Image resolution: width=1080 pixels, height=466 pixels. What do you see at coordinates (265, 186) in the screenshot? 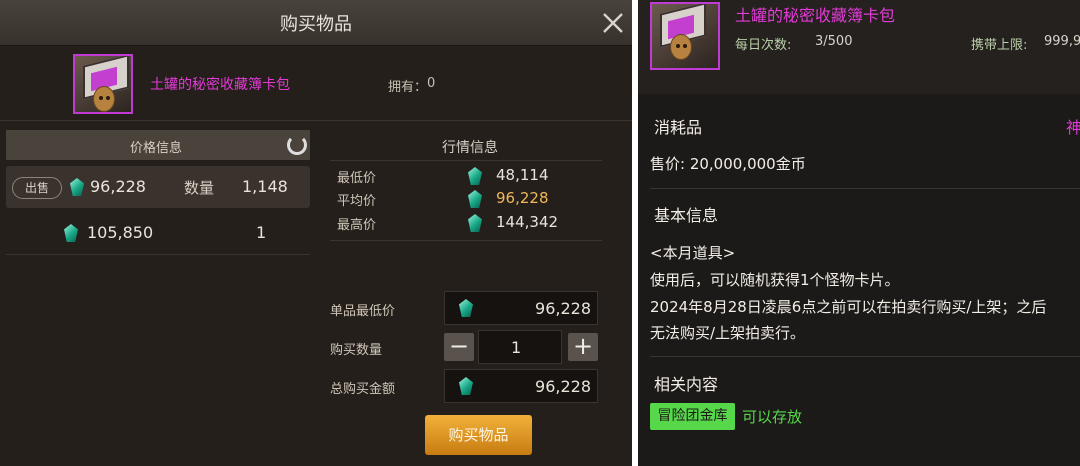
I see `listing-quantity: 1,148` at bounding box center [265, 186].